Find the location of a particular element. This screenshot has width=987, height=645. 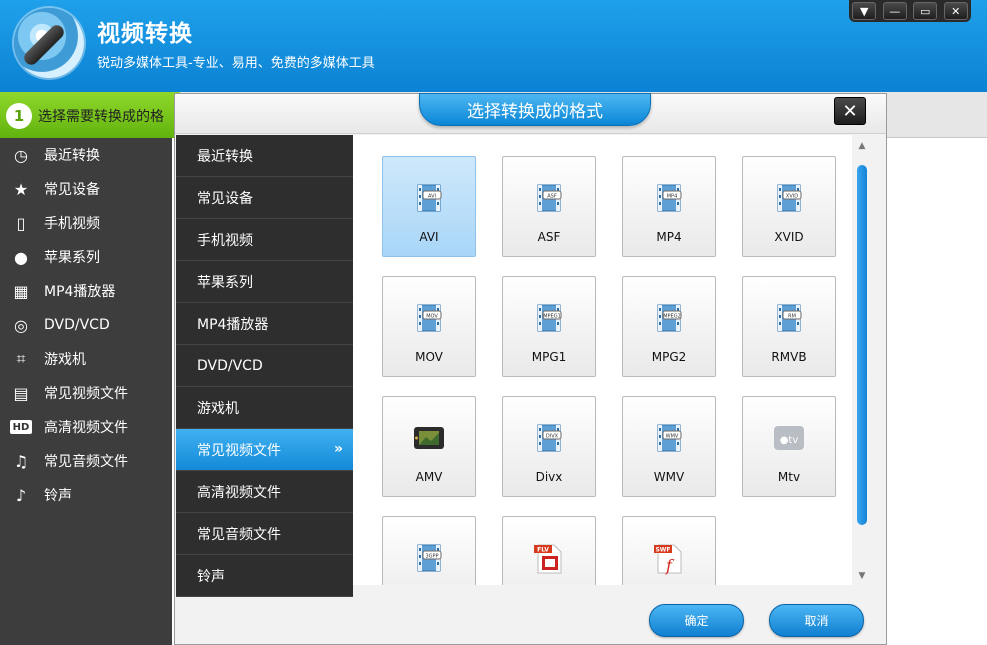

sidebar-item-label: 游戏机 is located at coordinates (65, 360).